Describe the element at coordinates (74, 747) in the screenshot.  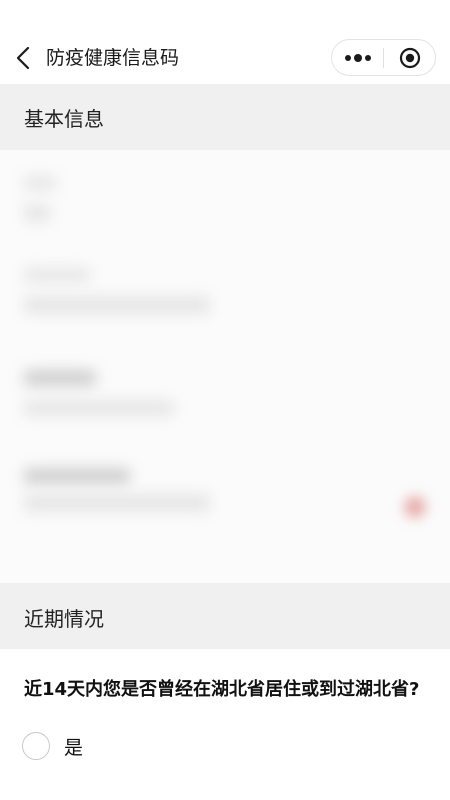
I see `option-yes-label: 是` at that location.